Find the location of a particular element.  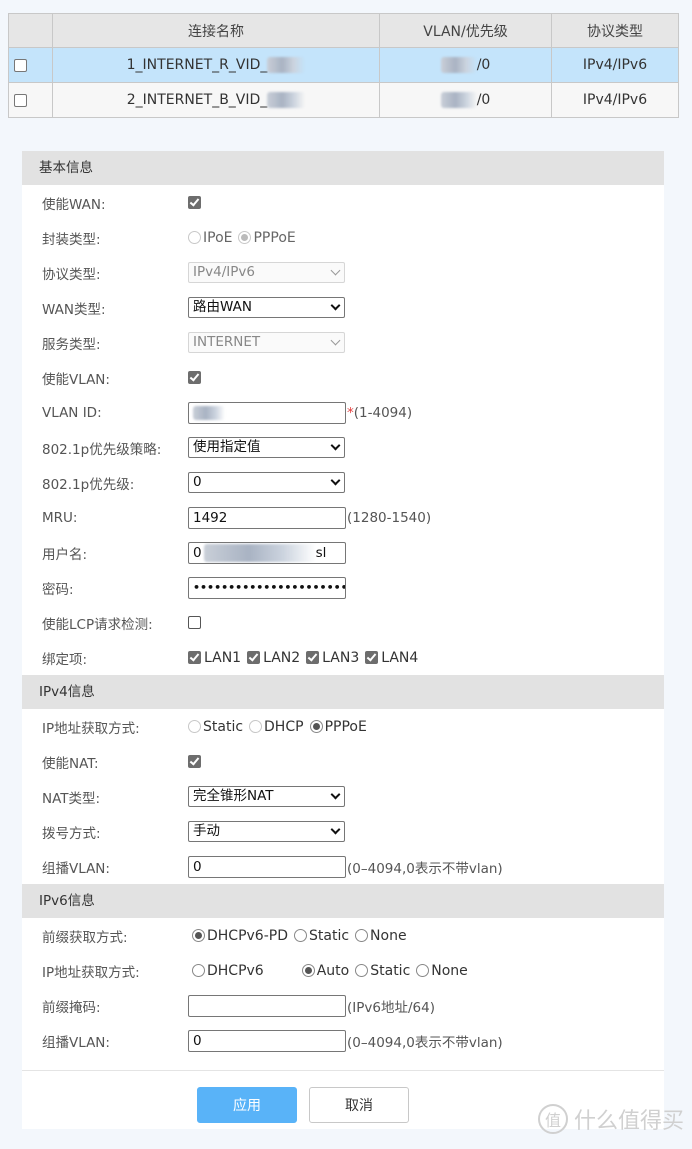

ipv4-static-radio: Static is located at coordinates (215, 727).